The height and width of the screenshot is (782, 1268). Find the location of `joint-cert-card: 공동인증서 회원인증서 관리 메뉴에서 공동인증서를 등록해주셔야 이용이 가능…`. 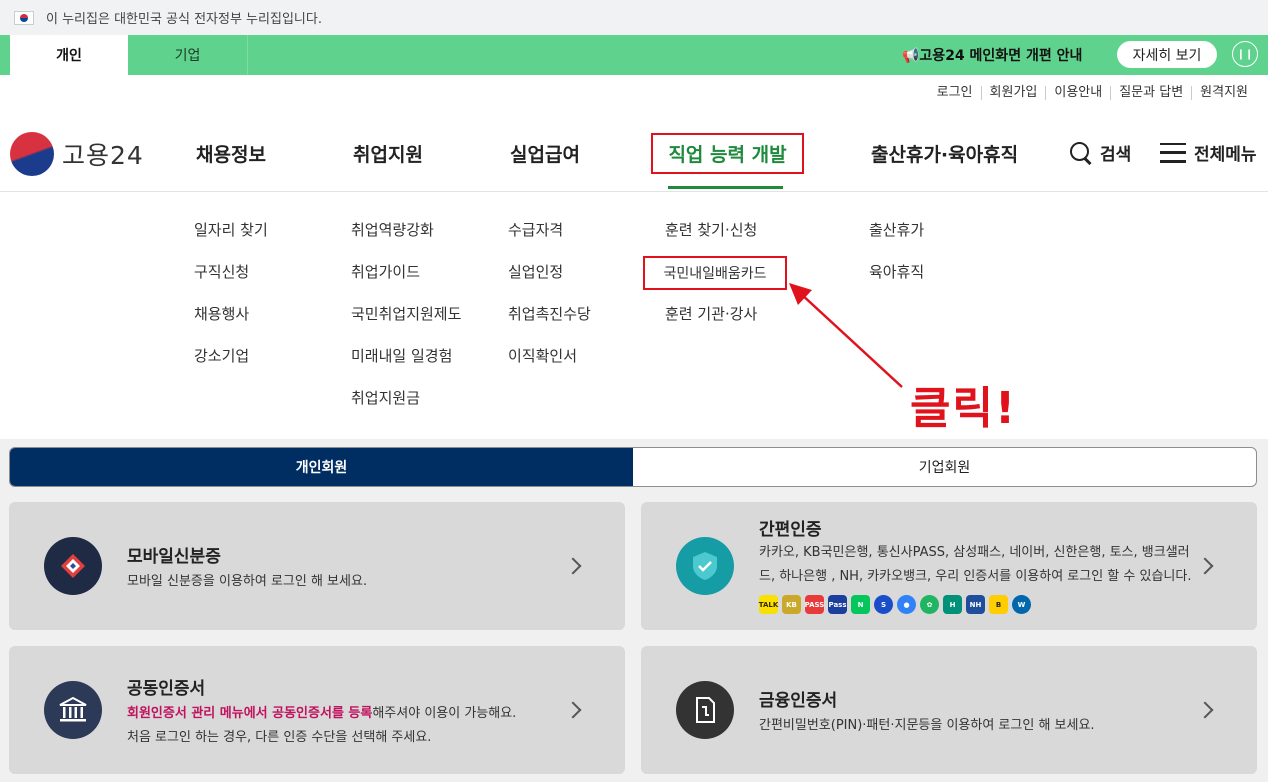

joint-cert-card: 공동인증서 회원인증서 관리 메뉴에서 공동인증서를 등록해주셔야 이용이 가능… is located at coordinates (317, 710).